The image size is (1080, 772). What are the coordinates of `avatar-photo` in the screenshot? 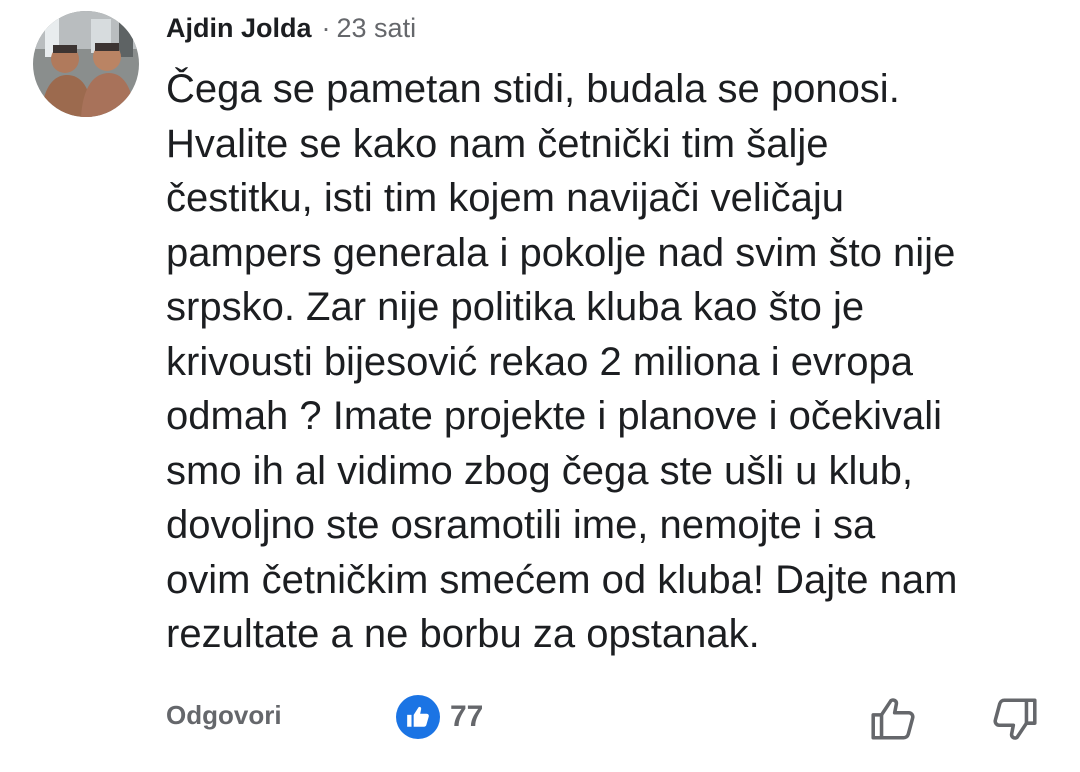 It's located at (86, 64).